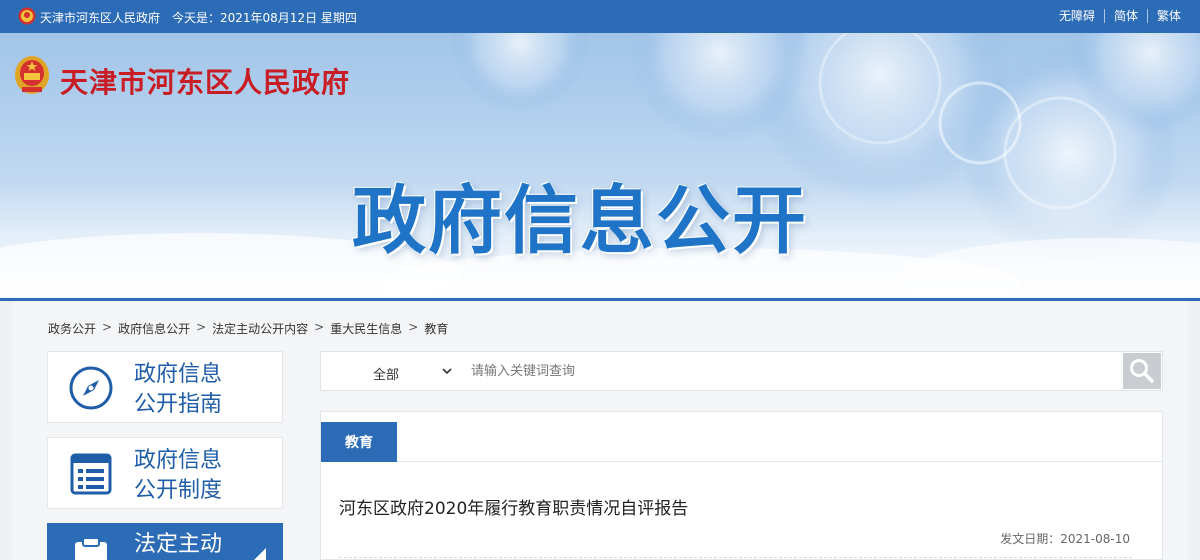  I want to click on traditional-chinese-link: 繁体, so click(1169, 15).